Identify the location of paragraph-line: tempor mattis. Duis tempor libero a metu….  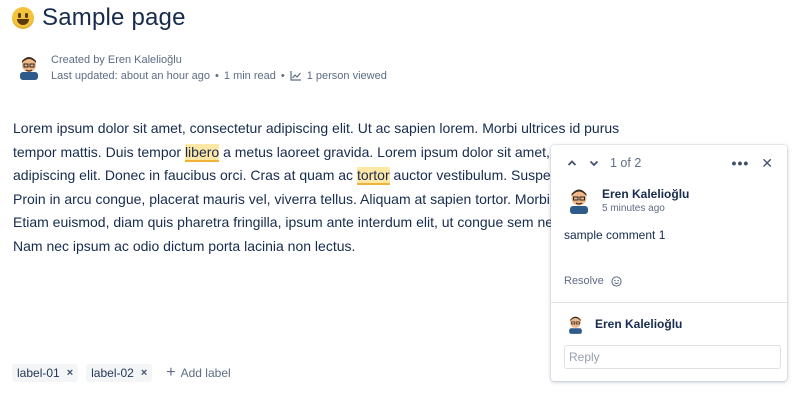
(281, 152).